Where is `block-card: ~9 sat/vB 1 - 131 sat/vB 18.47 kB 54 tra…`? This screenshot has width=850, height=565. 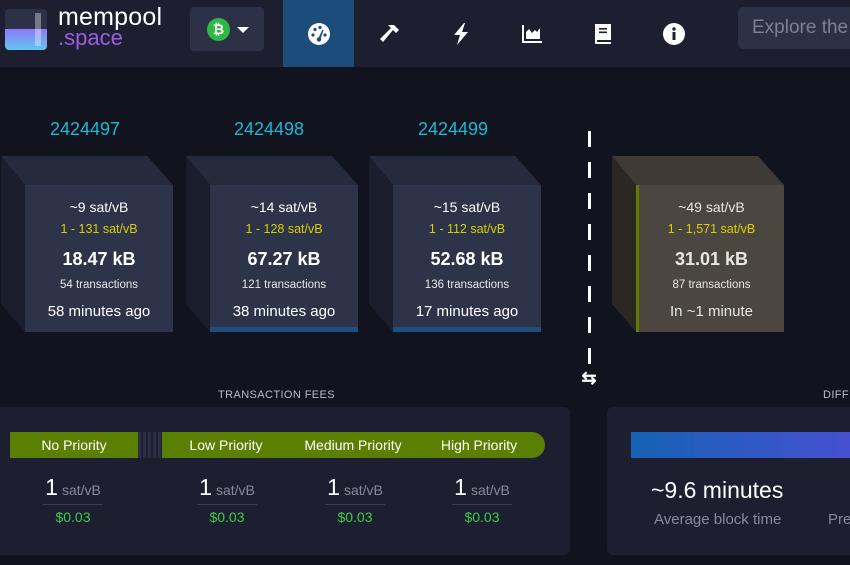 block-card: ~9 sat/vB 1 - 131 sat/vB 18.47 kB 54 tra… is located at coordinates (87, 244).